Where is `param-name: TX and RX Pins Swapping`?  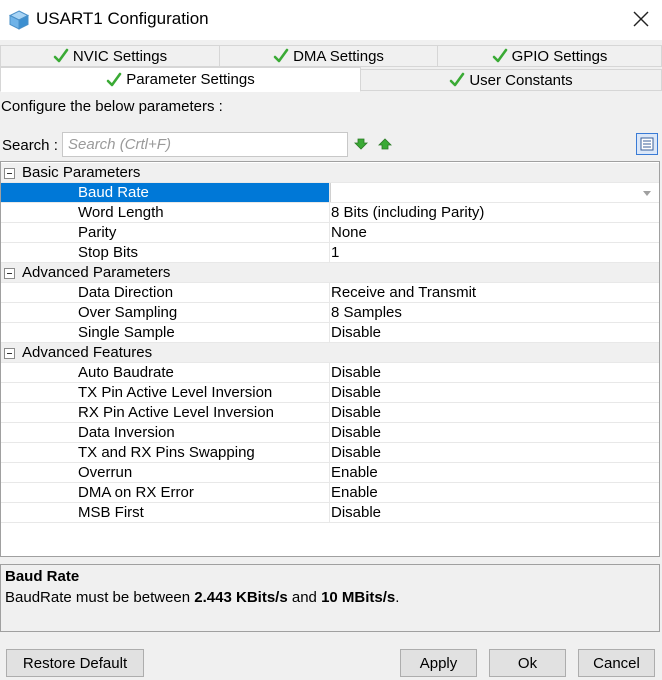
param-name: TX and RX Pins Swapping is located at coordinates (166, 452).